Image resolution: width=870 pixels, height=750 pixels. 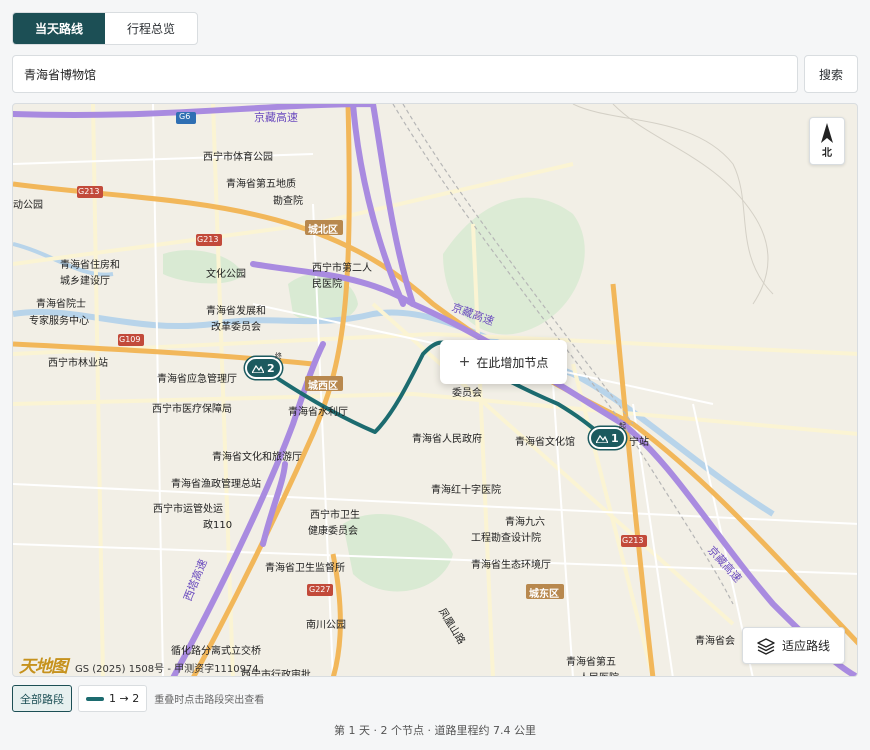 I want to click on map-label: 循化路分离式立交桥, so click(x=216, y=651).